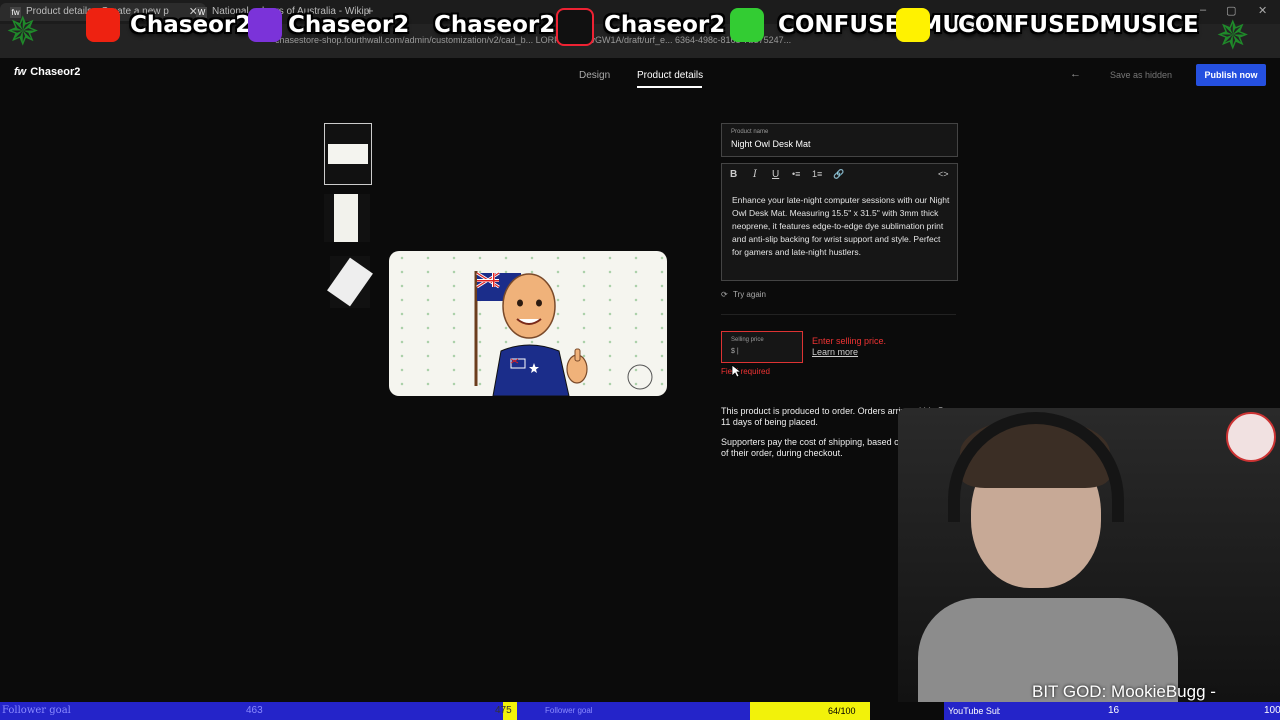 This screenshot has height=720, width=1280. I want to click on goal-target: 475, so click(503, 710).